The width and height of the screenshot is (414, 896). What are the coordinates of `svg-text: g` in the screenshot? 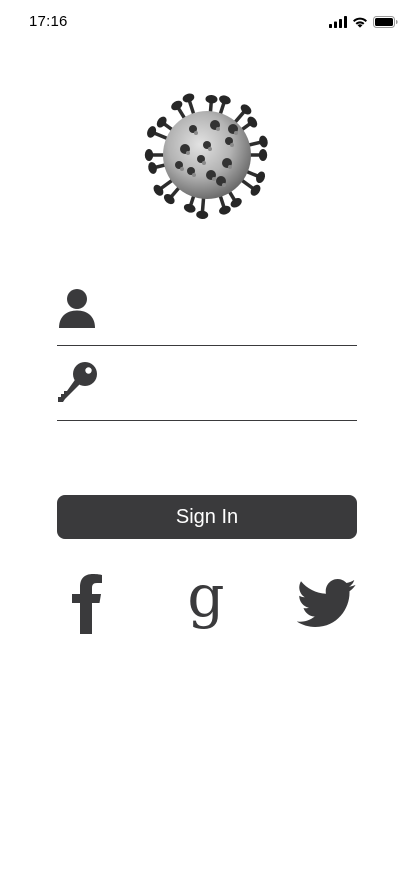 It's located at (205, 601).